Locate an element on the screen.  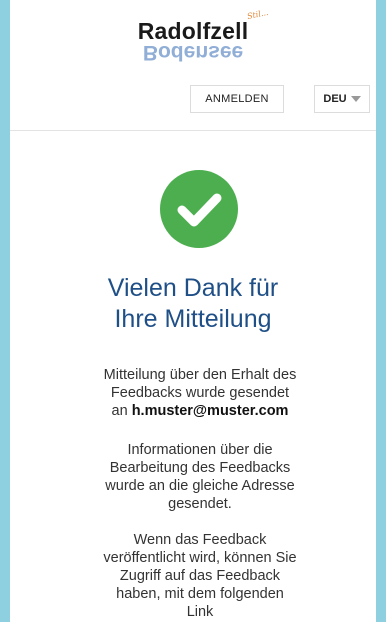
check-icon is located at coordinates (199, 209).